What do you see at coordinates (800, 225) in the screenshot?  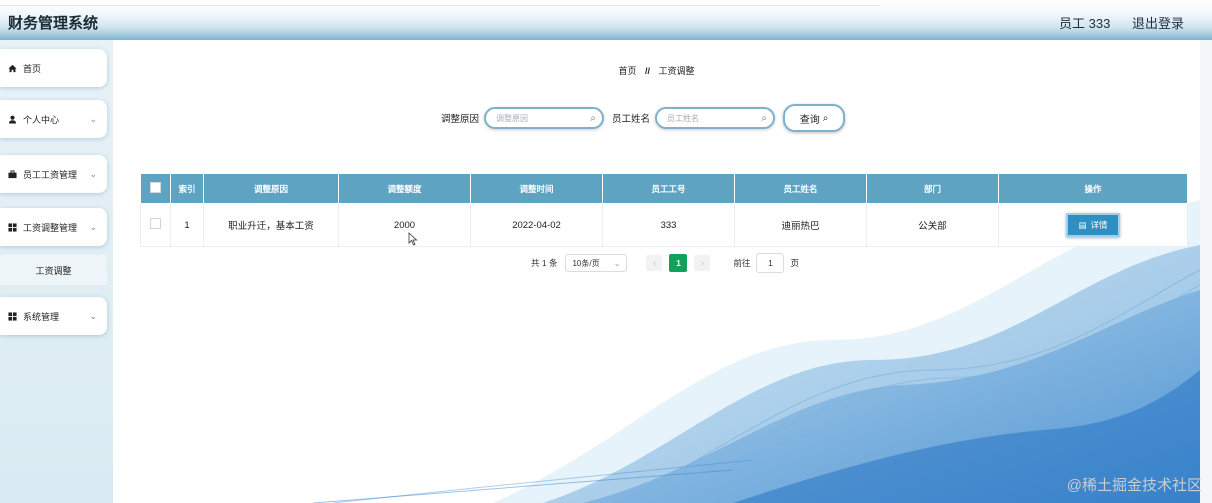 I see `cell-emp-name: 迪丽热巴` at bounding box center [800, 225].